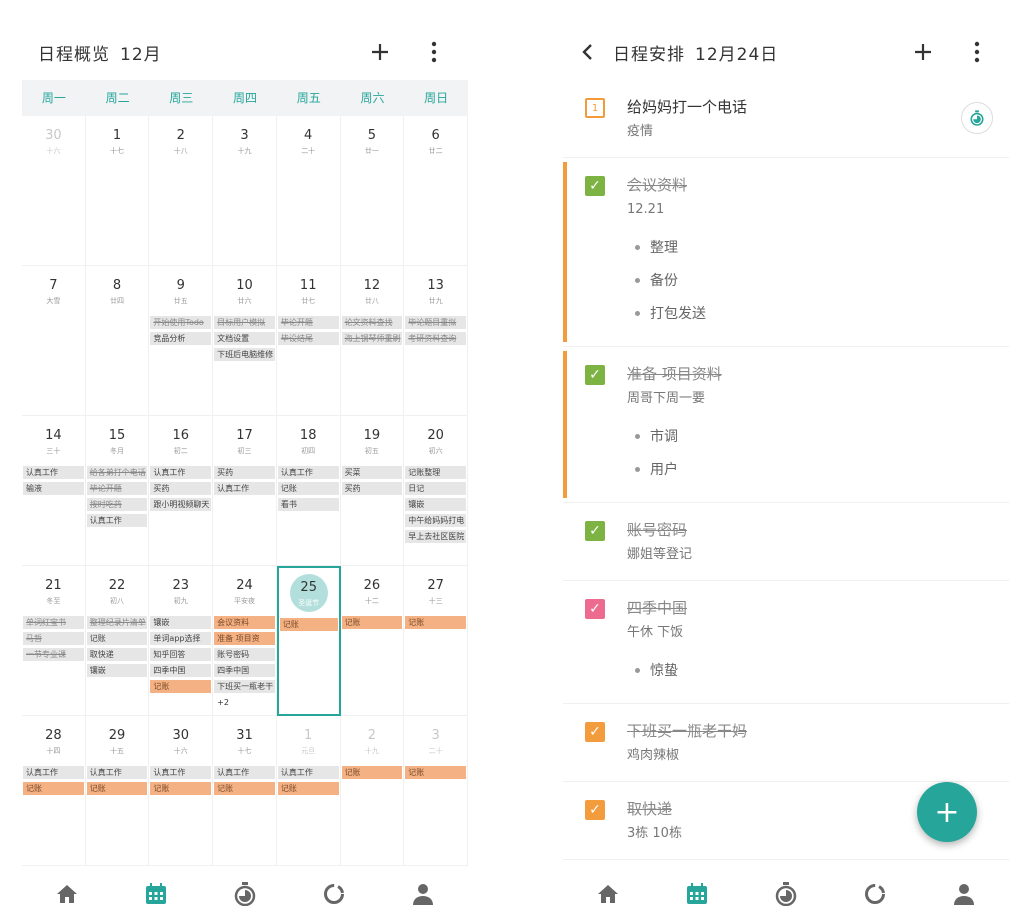 This screenshot has height=920, width=1024. Describe the element at coordinates (245, 641) in the screenshot. I see `day-cell: 24 平安夜 会议资料 准备 项目资 账号密码 四季中国 下班买一瓶老干 +2` at that location.